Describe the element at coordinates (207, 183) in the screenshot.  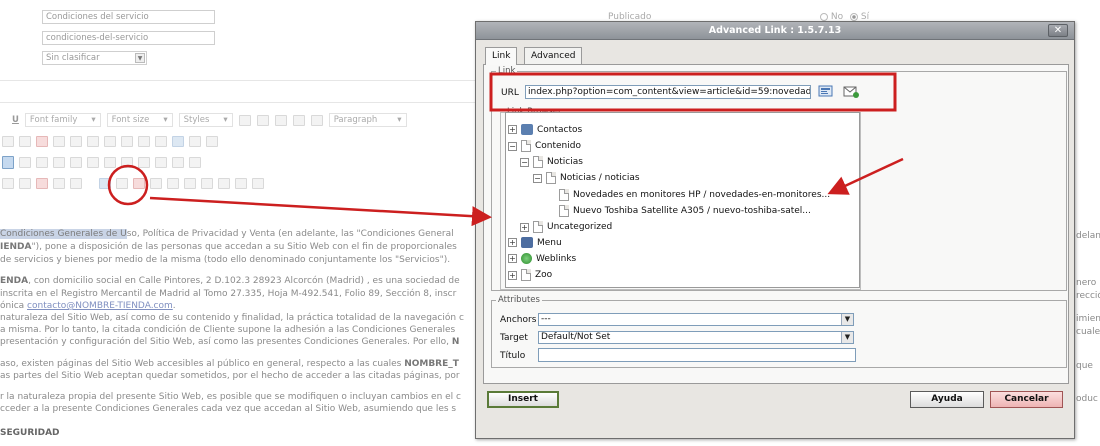
I see `absolute-icon` at that location.